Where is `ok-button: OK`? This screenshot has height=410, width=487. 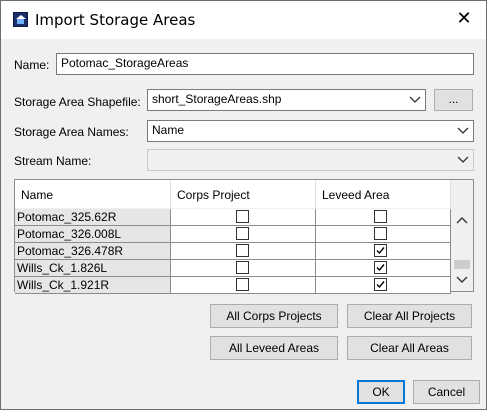 ok-button: OK is located at coordinates (381, 392).